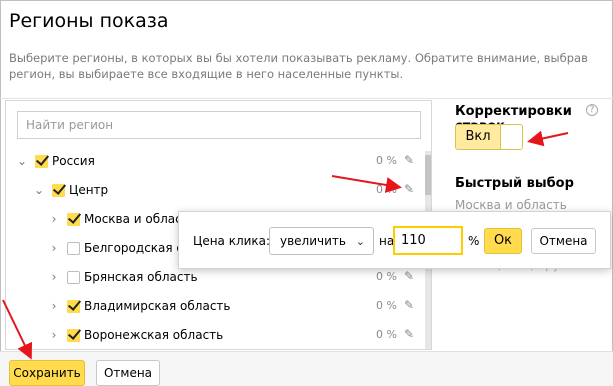  What do you see at coordinates (306, 98) in the screenshot?
I see `divider` at bounding box center [306, 98].